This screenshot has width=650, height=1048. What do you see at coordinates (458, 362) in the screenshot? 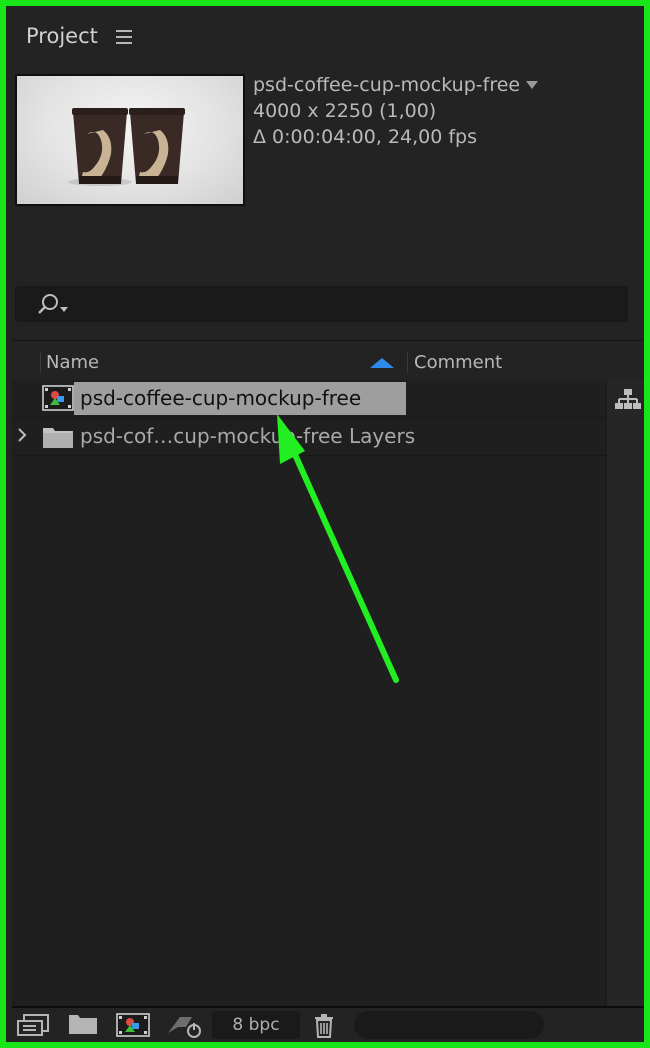
I see `column-comment: Comment` at bounding box center [458, 362].